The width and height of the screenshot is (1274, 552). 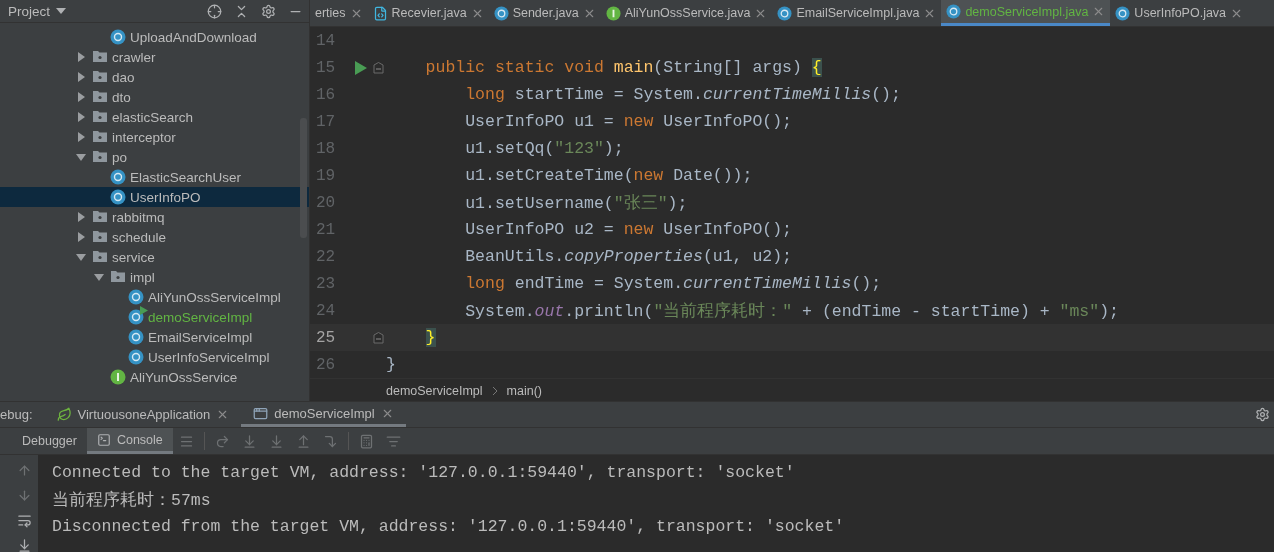 I want to click on code-line: u1.setQq("123");, so click(x=544, y=148).